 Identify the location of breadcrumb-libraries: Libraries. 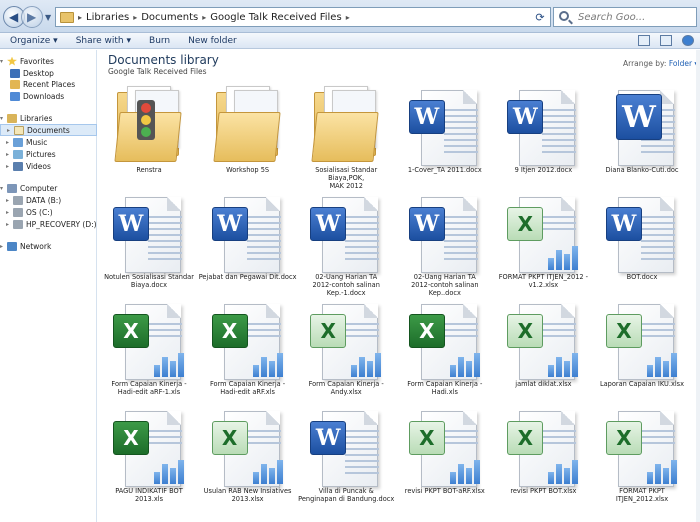
(107, 17).